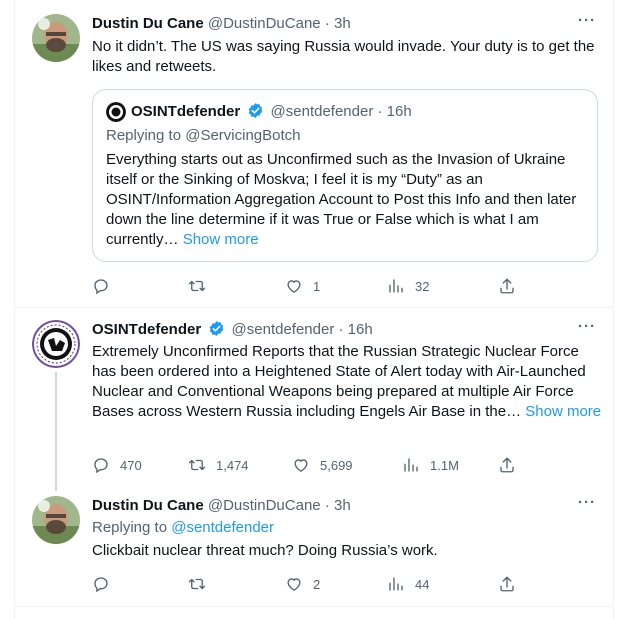 The width and height of the screenshot is (621, 619). I want to click on tweet-header: OSINTdefender @sentdefender · 16h, so click(232, 330).